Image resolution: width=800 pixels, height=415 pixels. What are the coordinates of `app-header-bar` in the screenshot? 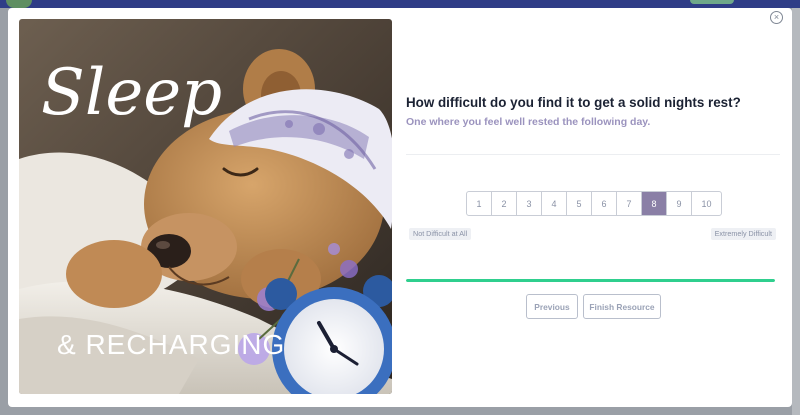 It's located at (400, 4).